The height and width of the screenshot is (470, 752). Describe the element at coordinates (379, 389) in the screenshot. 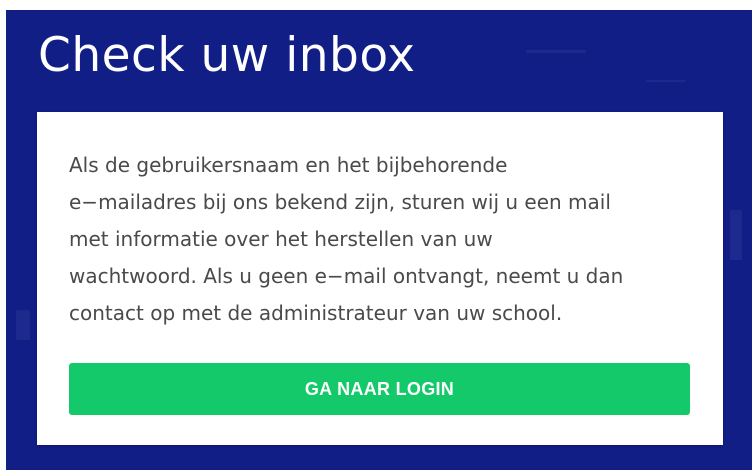

I see `go-to-login-button: GA NAAR LOGIN` at that location.